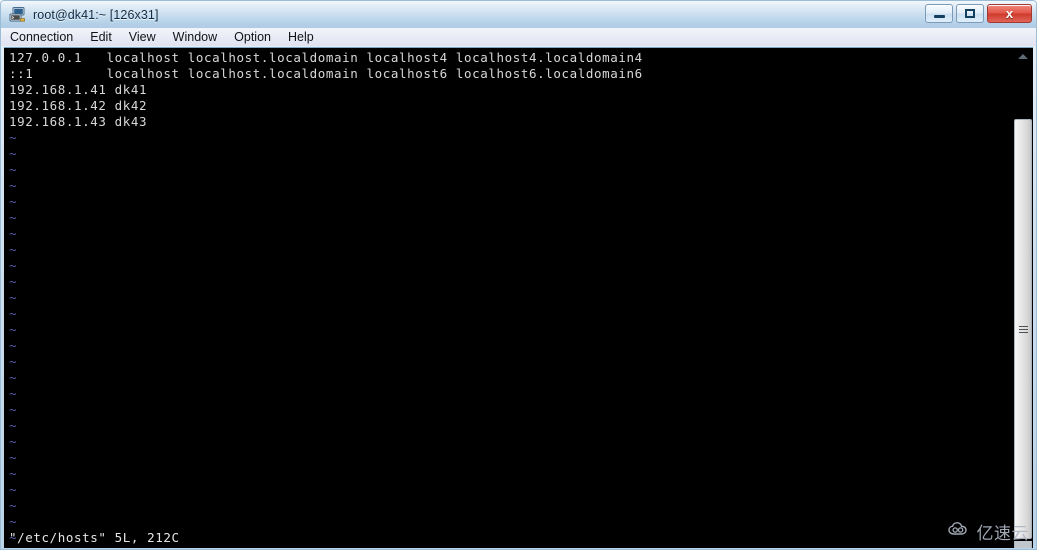  I want to click on terminal-line: 192.168.1.41 dk41, so click(78, 89).